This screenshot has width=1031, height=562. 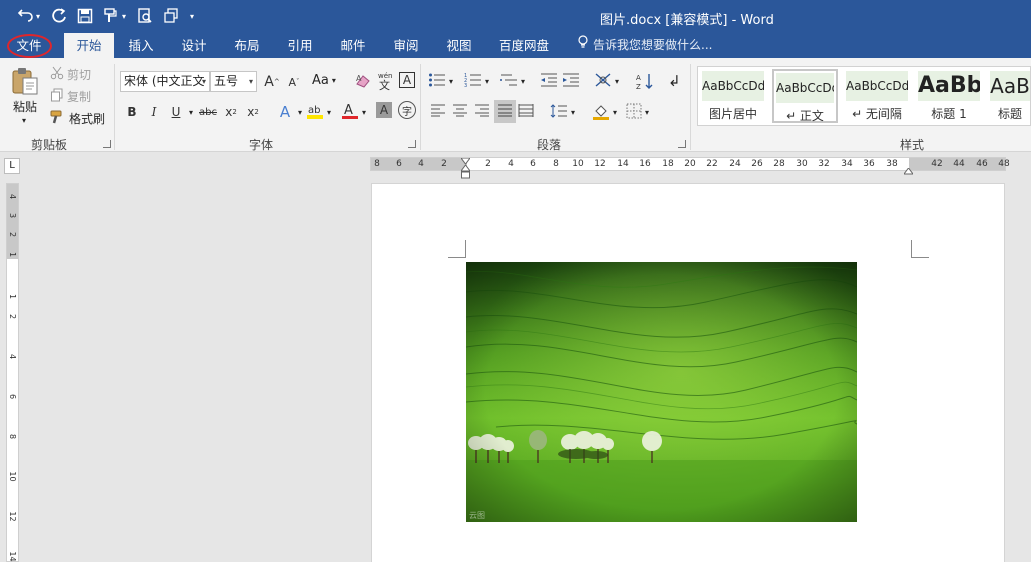 What do you see at coordinates (24, 120) in the screenshot?
I see `paste-dropdown-icon: ▾` at bounding box center [24, 120].